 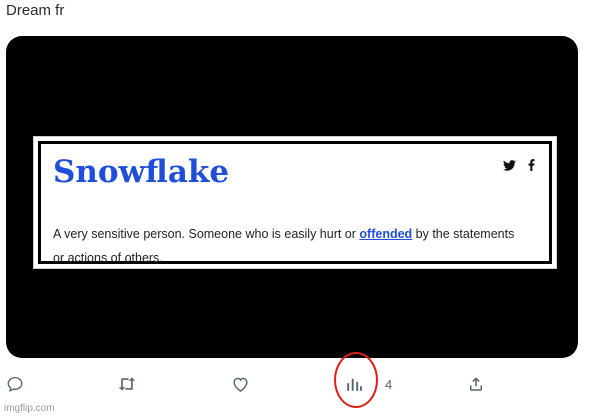 I want to click on like-button, so click(x=240, y=384).